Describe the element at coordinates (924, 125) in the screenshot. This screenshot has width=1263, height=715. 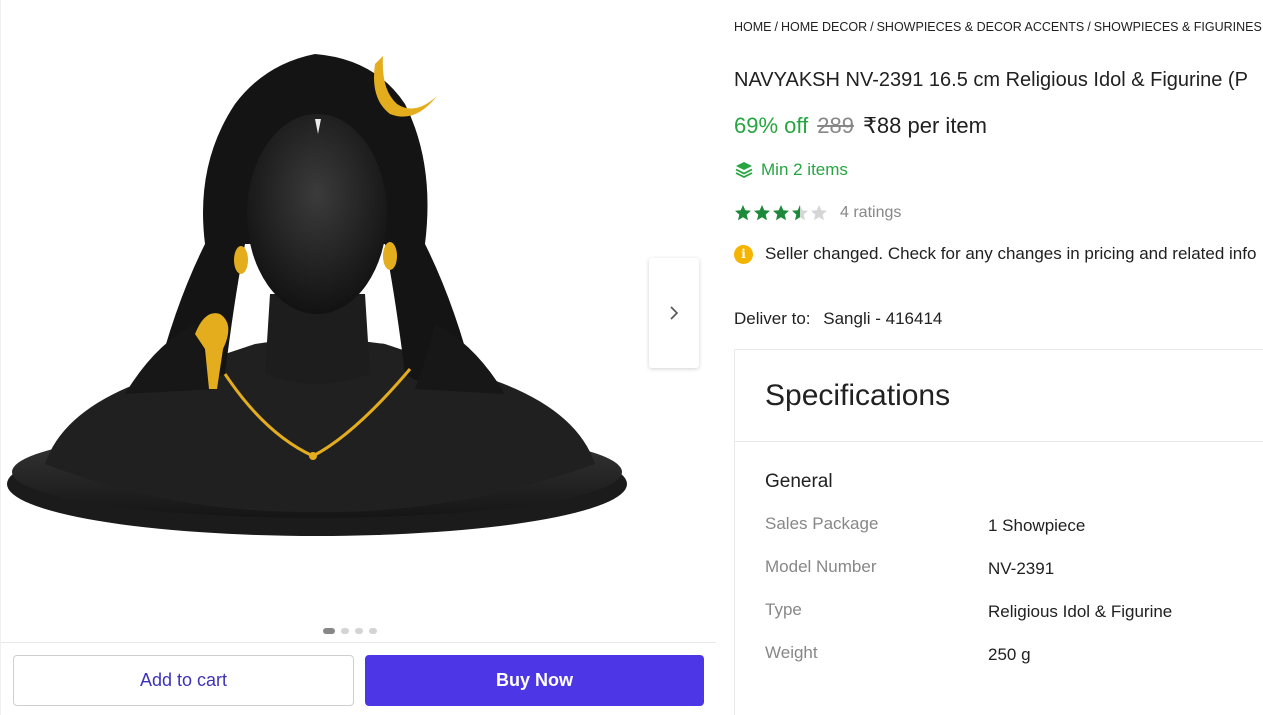
I see `selling-price: ₹88 per item` at that location.